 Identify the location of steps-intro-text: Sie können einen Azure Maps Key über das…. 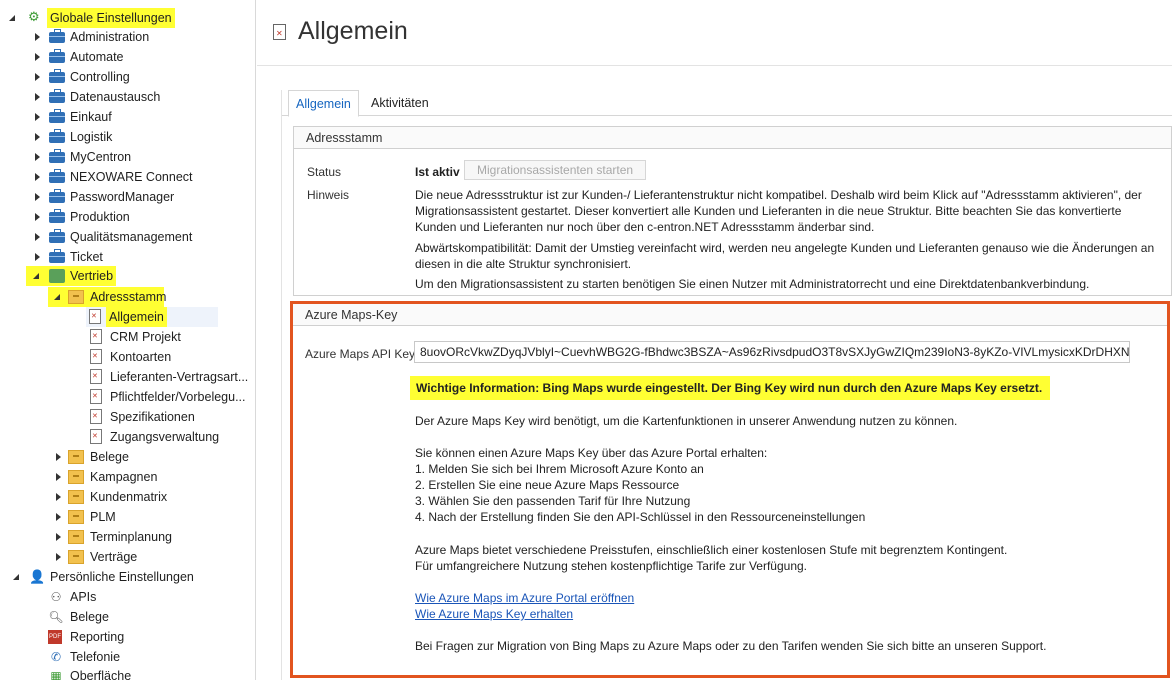
(591, 453).